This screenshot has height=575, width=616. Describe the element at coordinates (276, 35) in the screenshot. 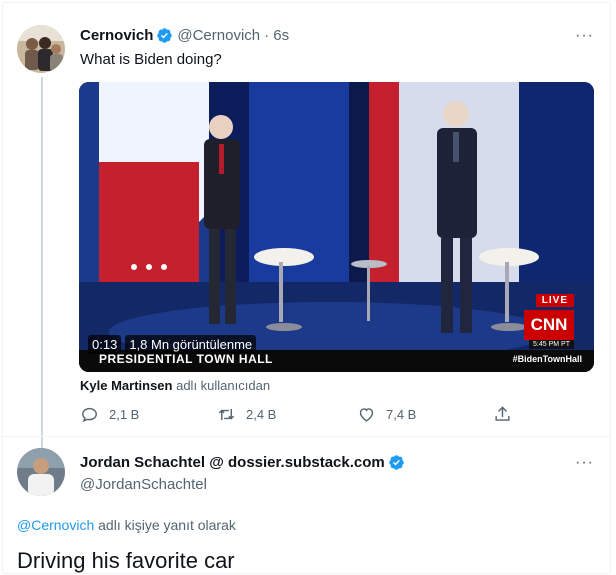

I see `tweet-timestamp: · 6s` at that location.